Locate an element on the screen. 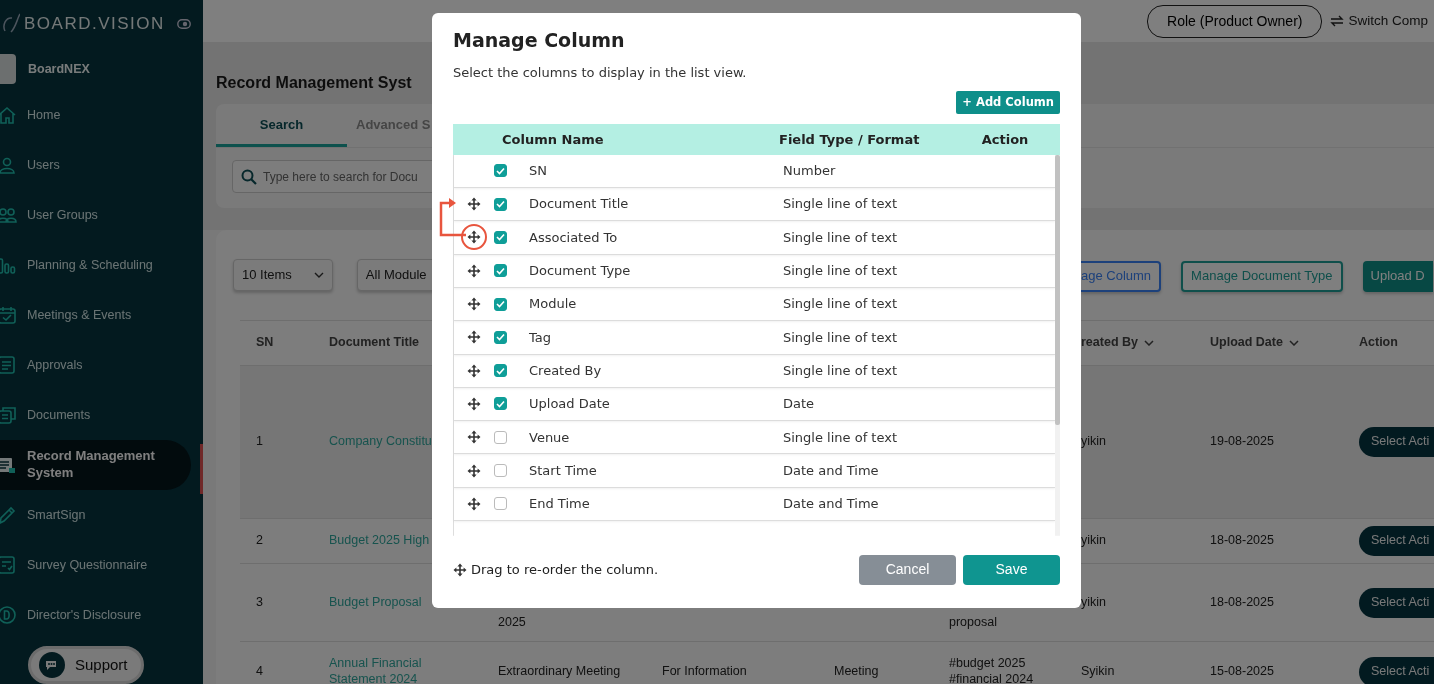 Image resolution: width=1434 pixels, height=684 pixels. users-icon is located at coordinates (8, 215).